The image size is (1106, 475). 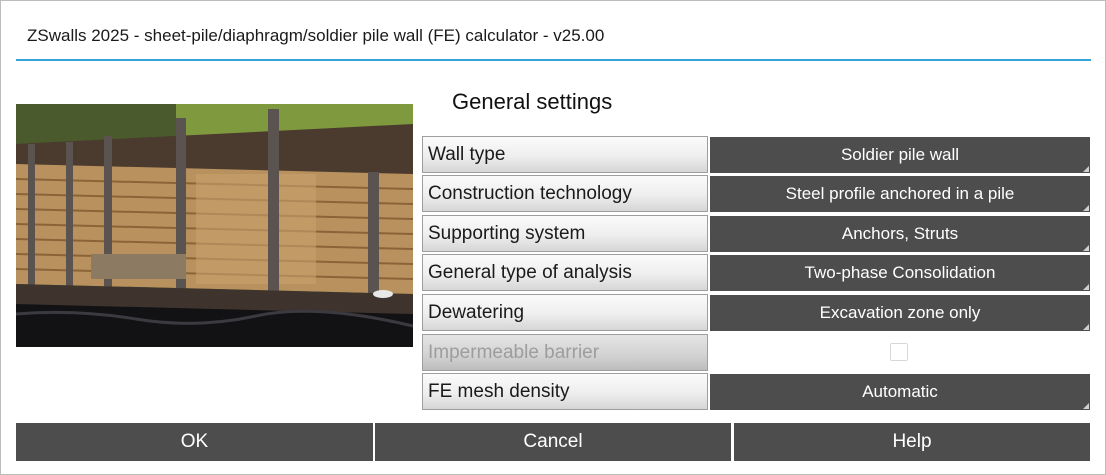 What do you see at coordinates (900, 234) in the screenshot?
I see `supporting-system-dropdown: Anchors, Struts` at bounding box center [900, 234].